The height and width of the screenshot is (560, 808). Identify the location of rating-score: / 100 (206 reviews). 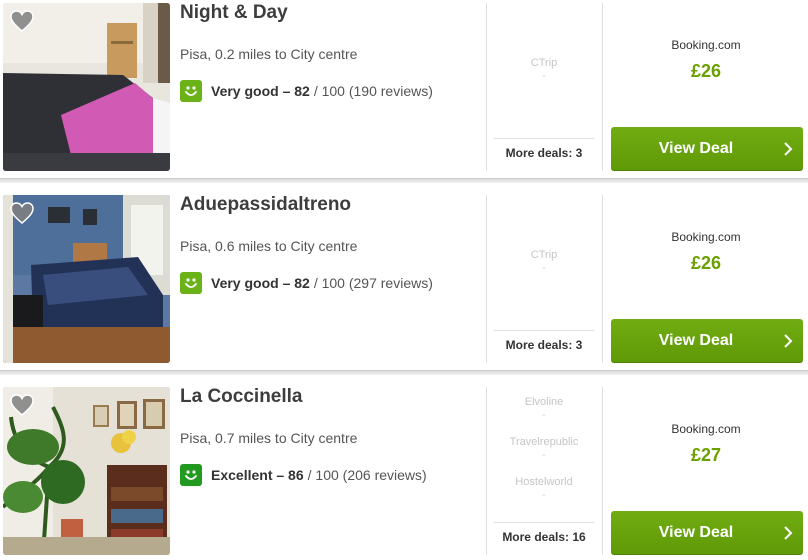
(367, 475).